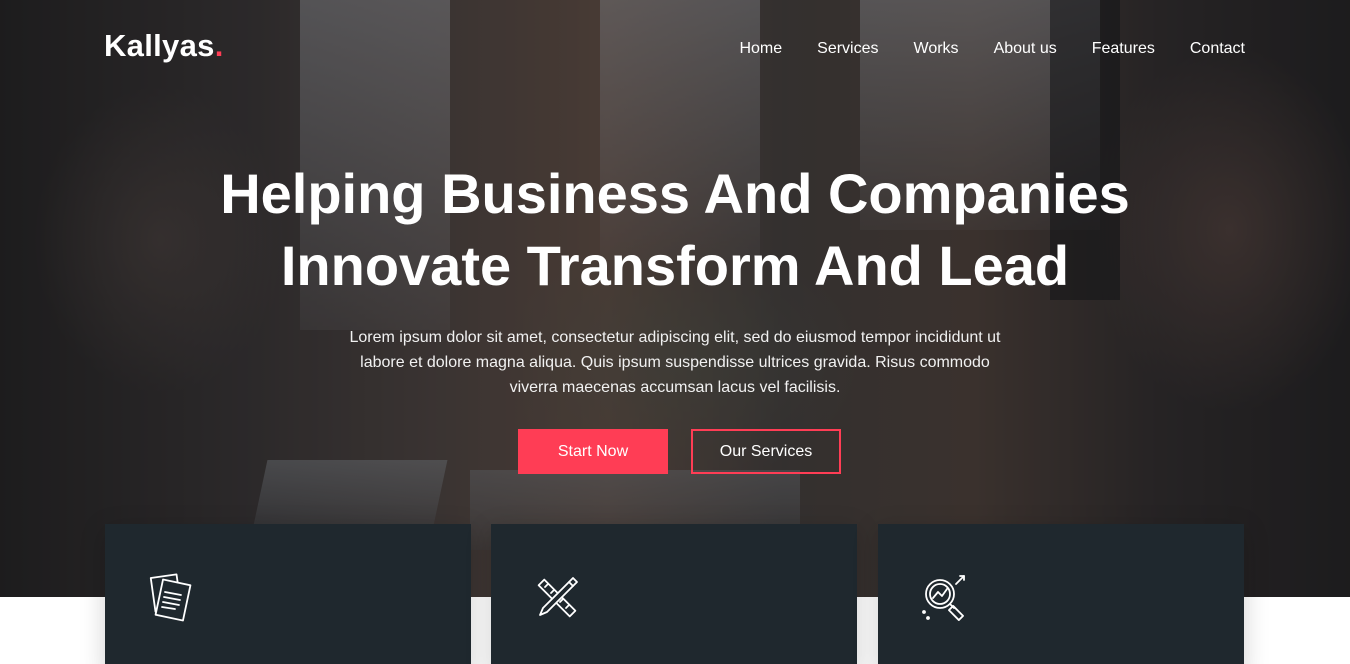 Image resolution: width=1350 pixels, height=664 pixels. Describe the element at coordinates (675, 265) in the screenshot. I see `headline-line-2: Innovate Transform And Lead` at that location.